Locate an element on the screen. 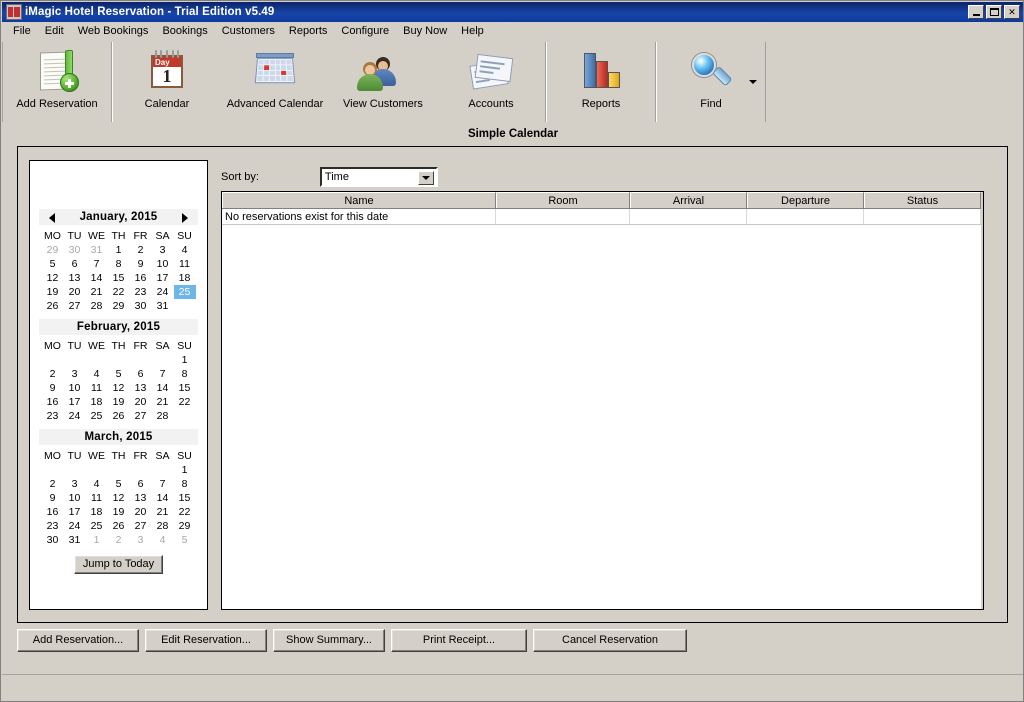 The image size is (1024, 702). prev-month-arrow is located at coordinates (52, 218).